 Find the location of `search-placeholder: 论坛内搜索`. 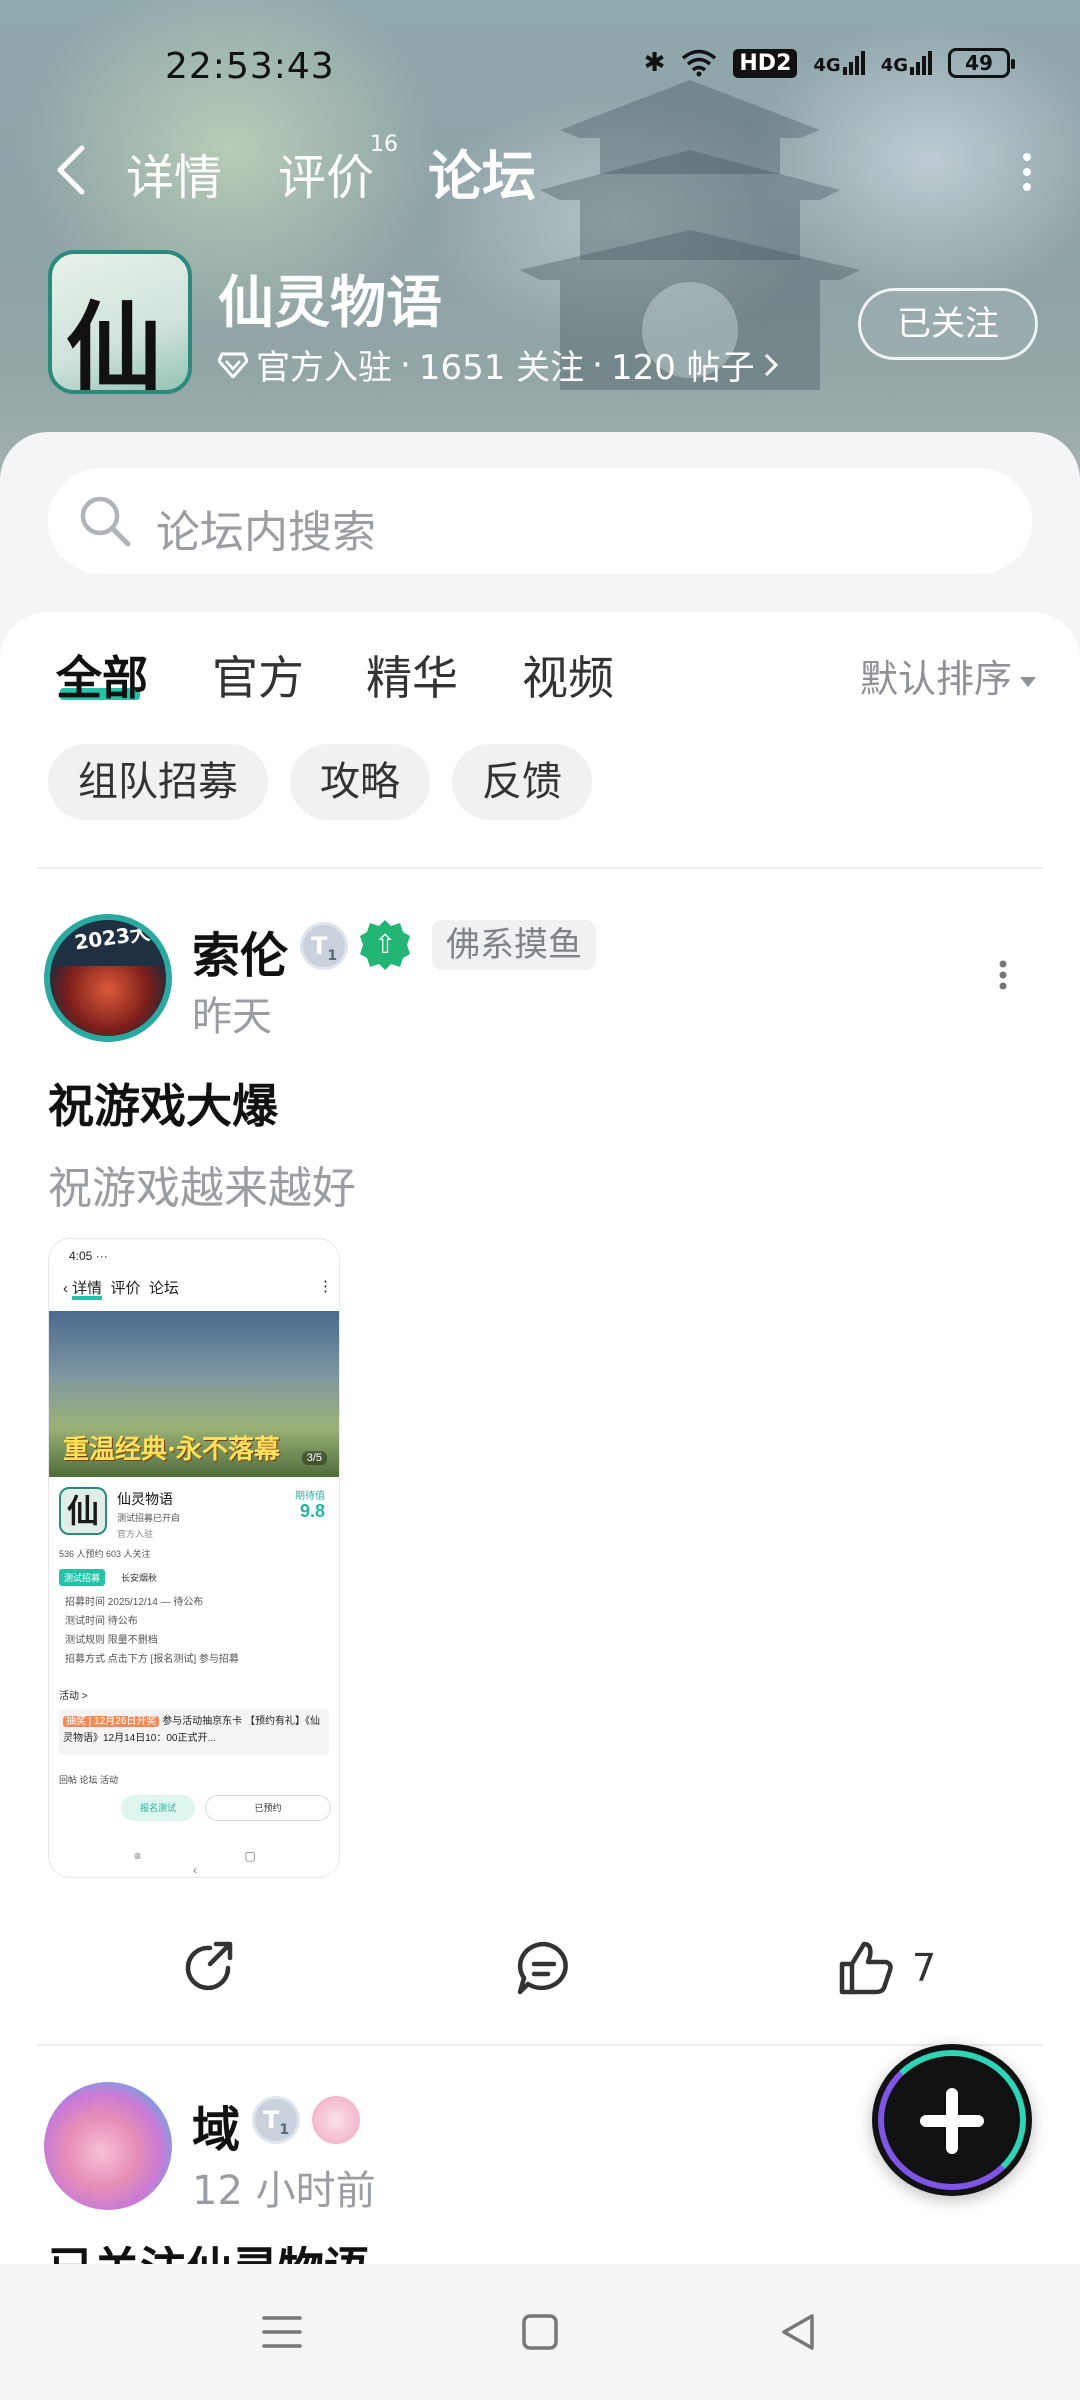

search-placeholder: 论坛内搜索 is located at coordinates (266, 532).